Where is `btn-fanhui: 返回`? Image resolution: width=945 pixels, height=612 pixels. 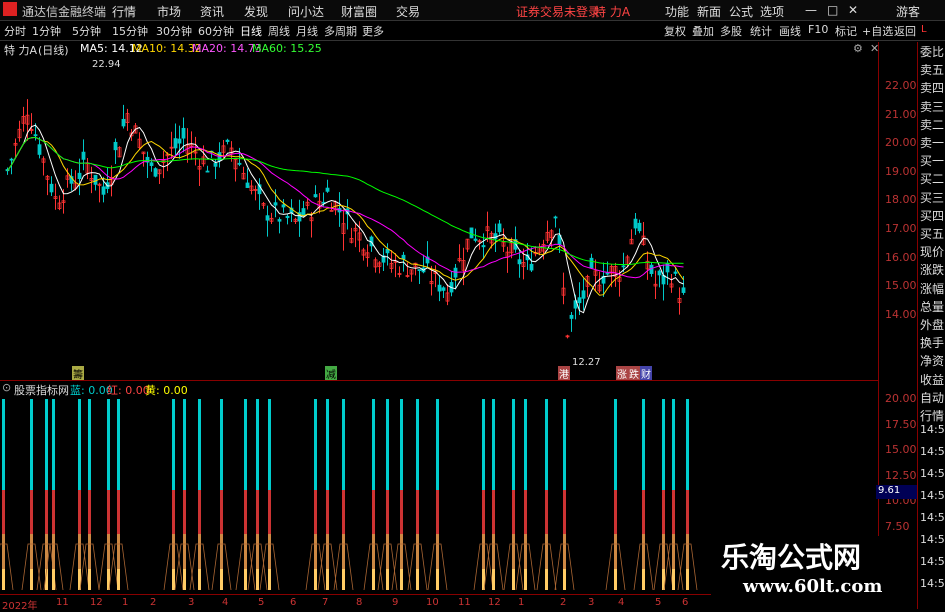
btn-fanhui: 返回 is located at coordinates (905, 31).